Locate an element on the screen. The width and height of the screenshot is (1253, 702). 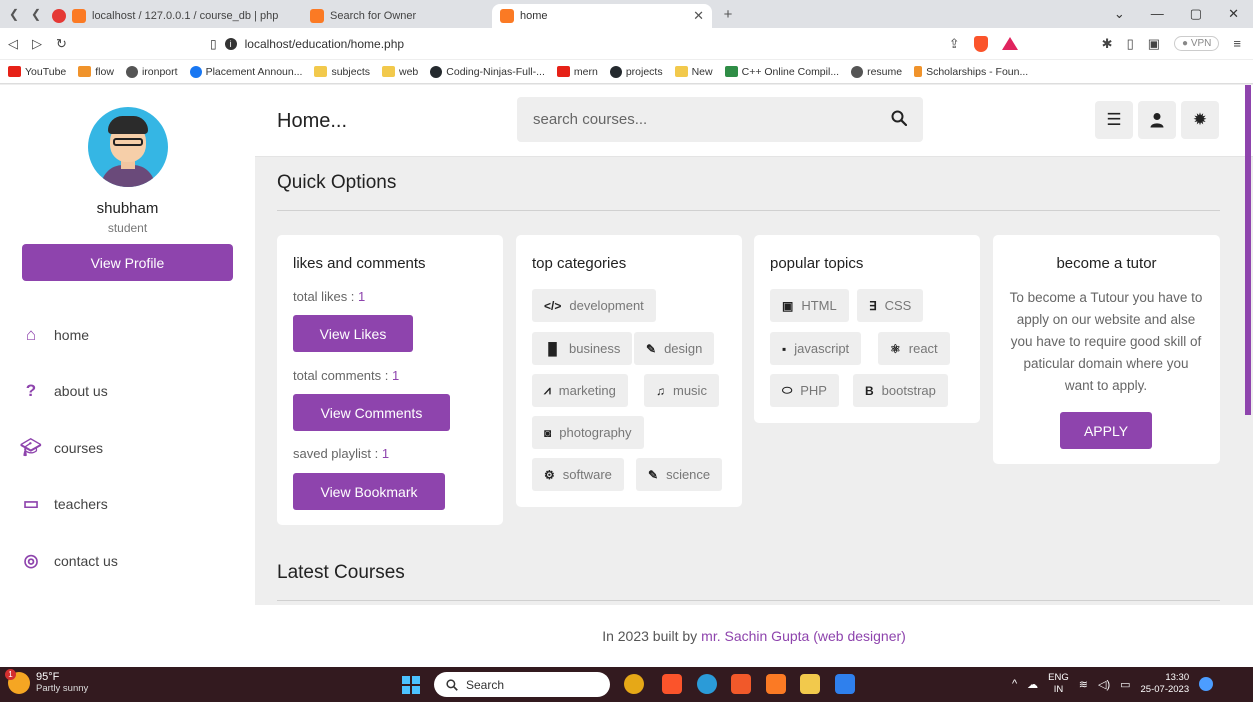
view-likes-button: View Likes is located at coordinates (353, 333).